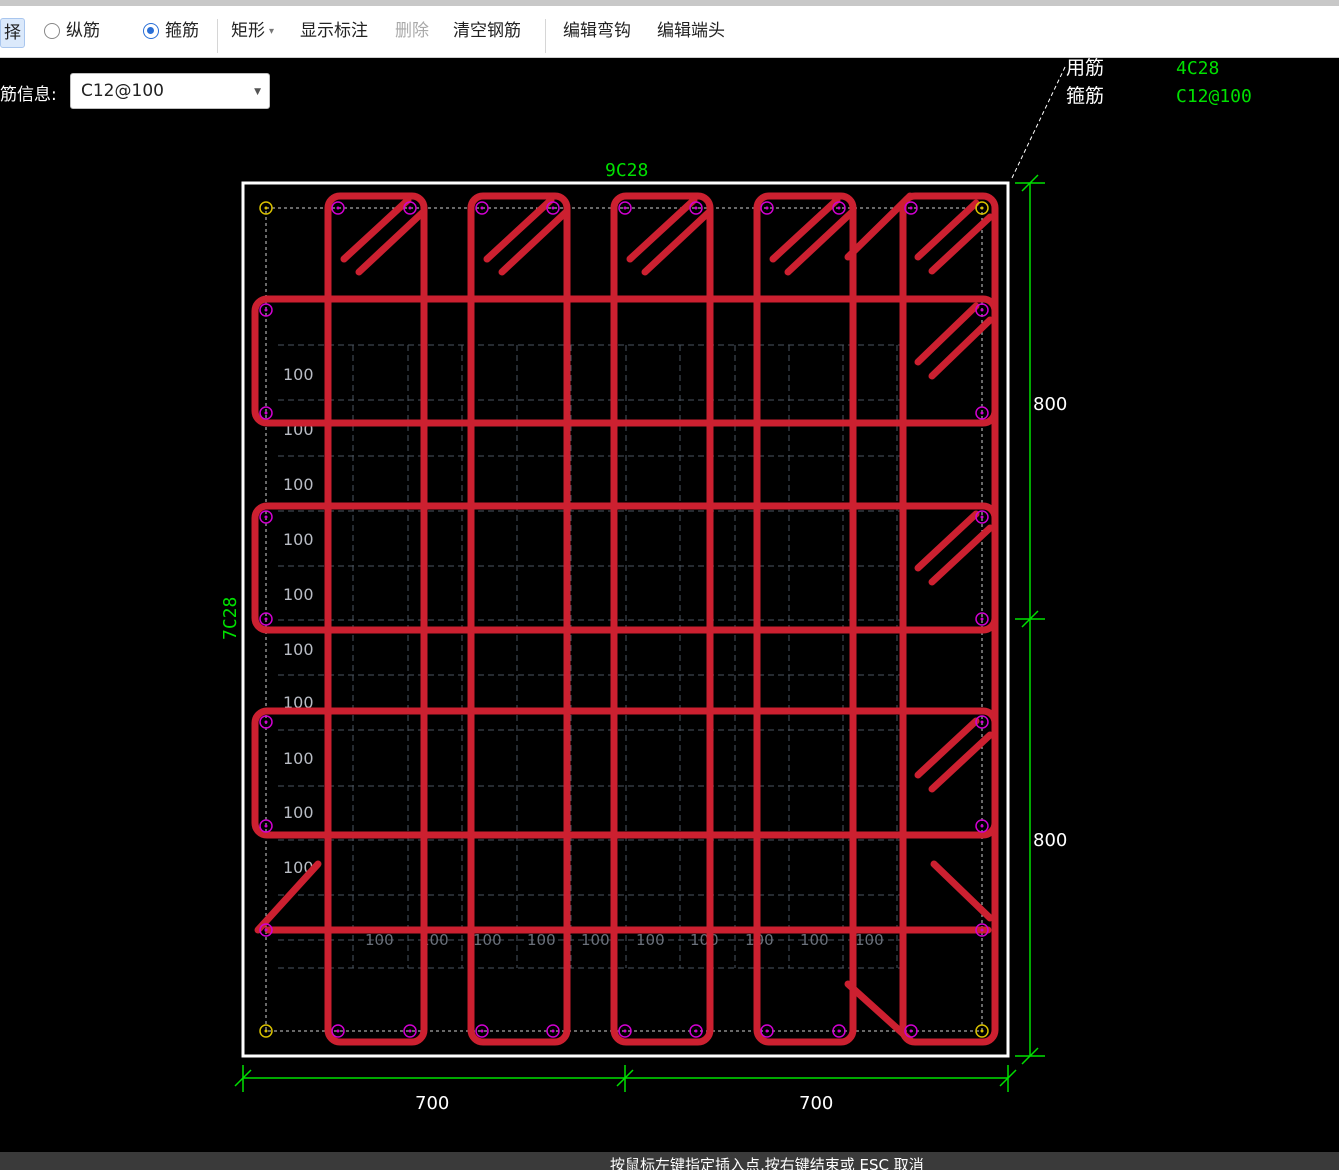  I want to click on dim-right-bottom: 800, so click(1050, 840).